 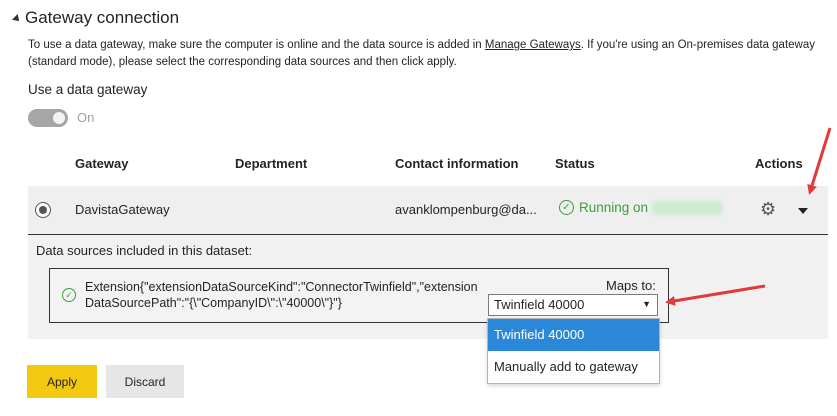 I want to click on annotation-arrow-select, so click(x=715, y=295).